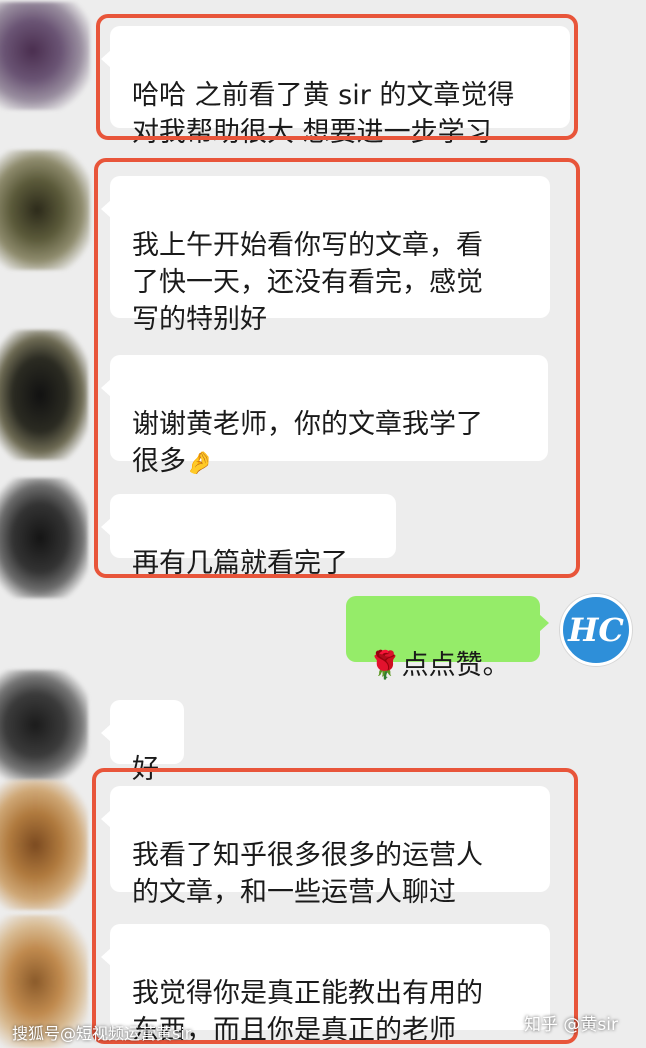  I want to click on self-avatar-initials: HC, so click(596, 630).